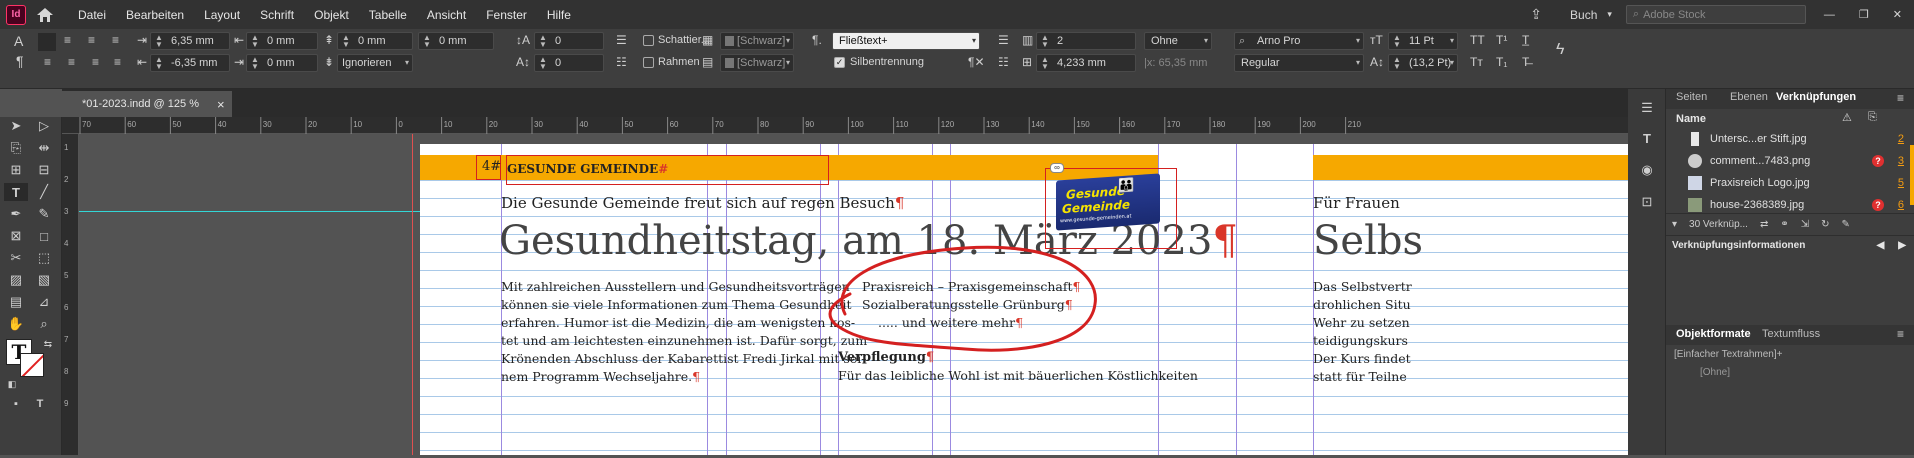 This screenshot has height=458, width=1914. I want to click on formatting-affects-text-icon: T, so click(40, 404).